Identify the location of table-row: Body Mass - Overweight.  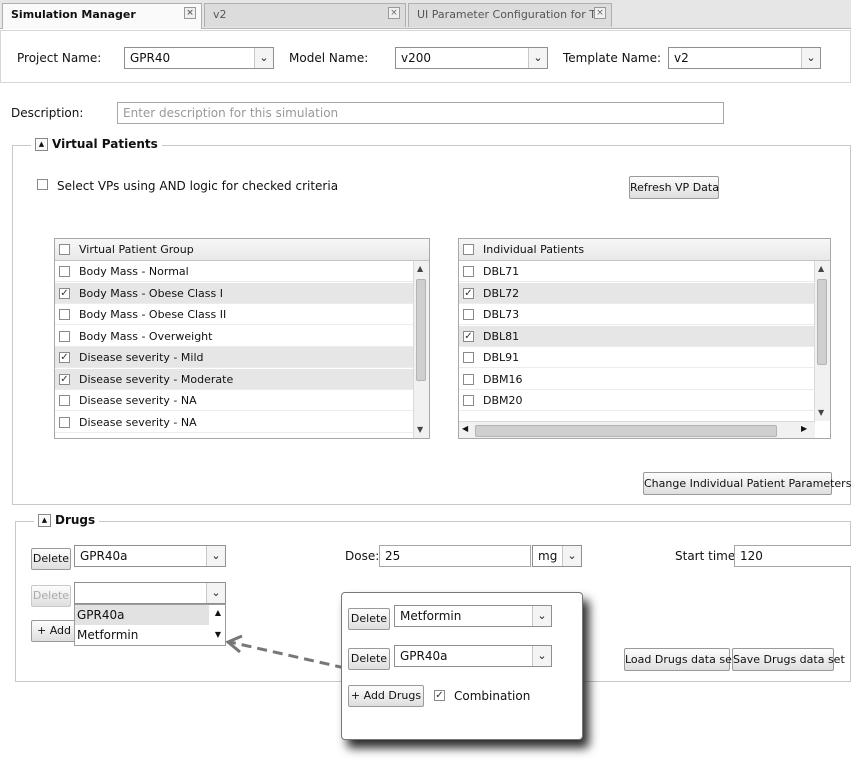
(234, 336).